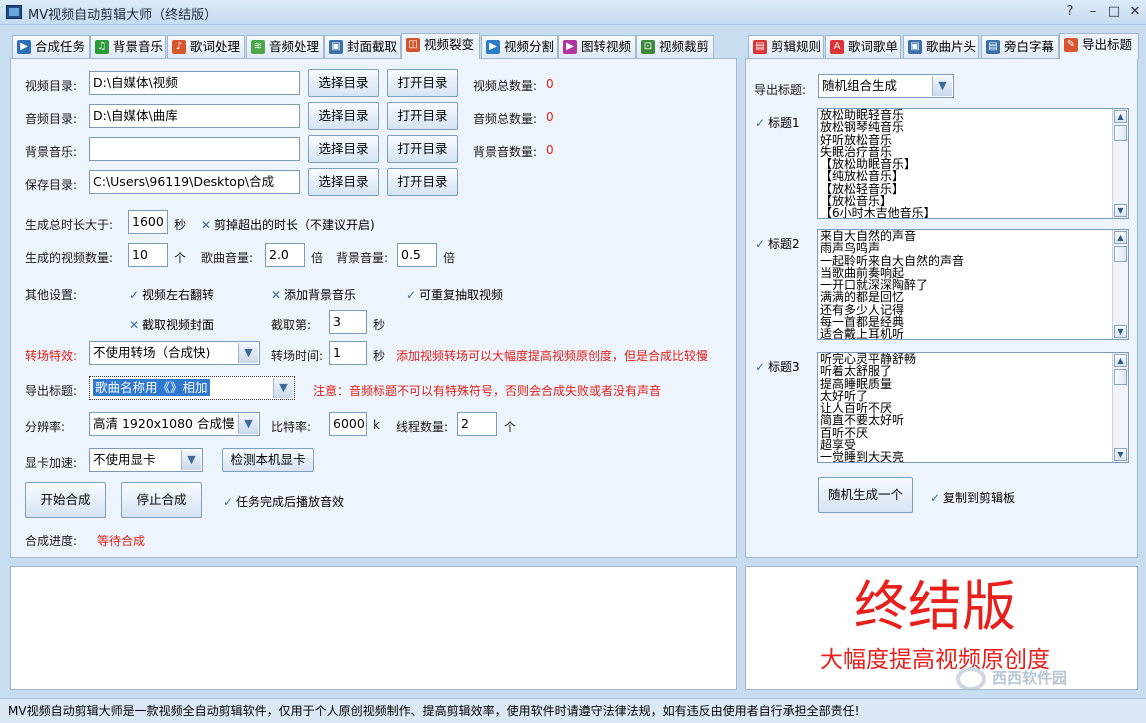  I want to click on cover-at-input: 3, so click(348, 322).